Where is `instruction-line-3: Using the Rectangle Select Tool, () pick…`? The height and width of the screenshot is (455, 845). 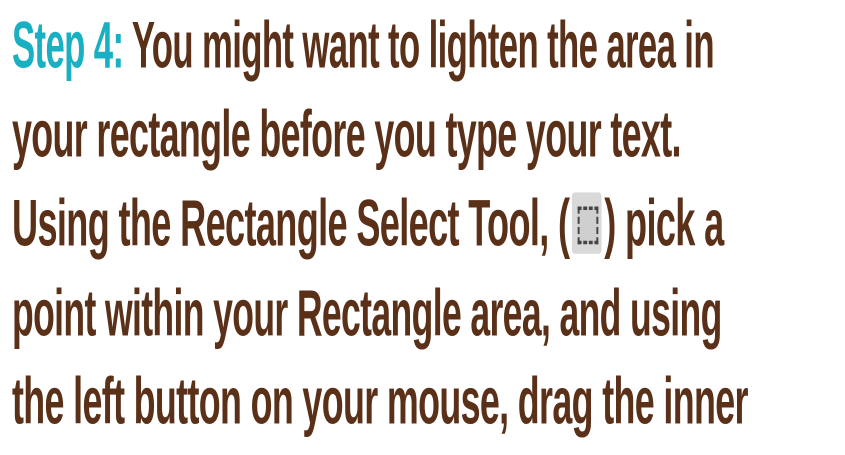 instruction-line-3: Using the Rectangle Select Tool, () pick… is located at coordinates (368, 224).